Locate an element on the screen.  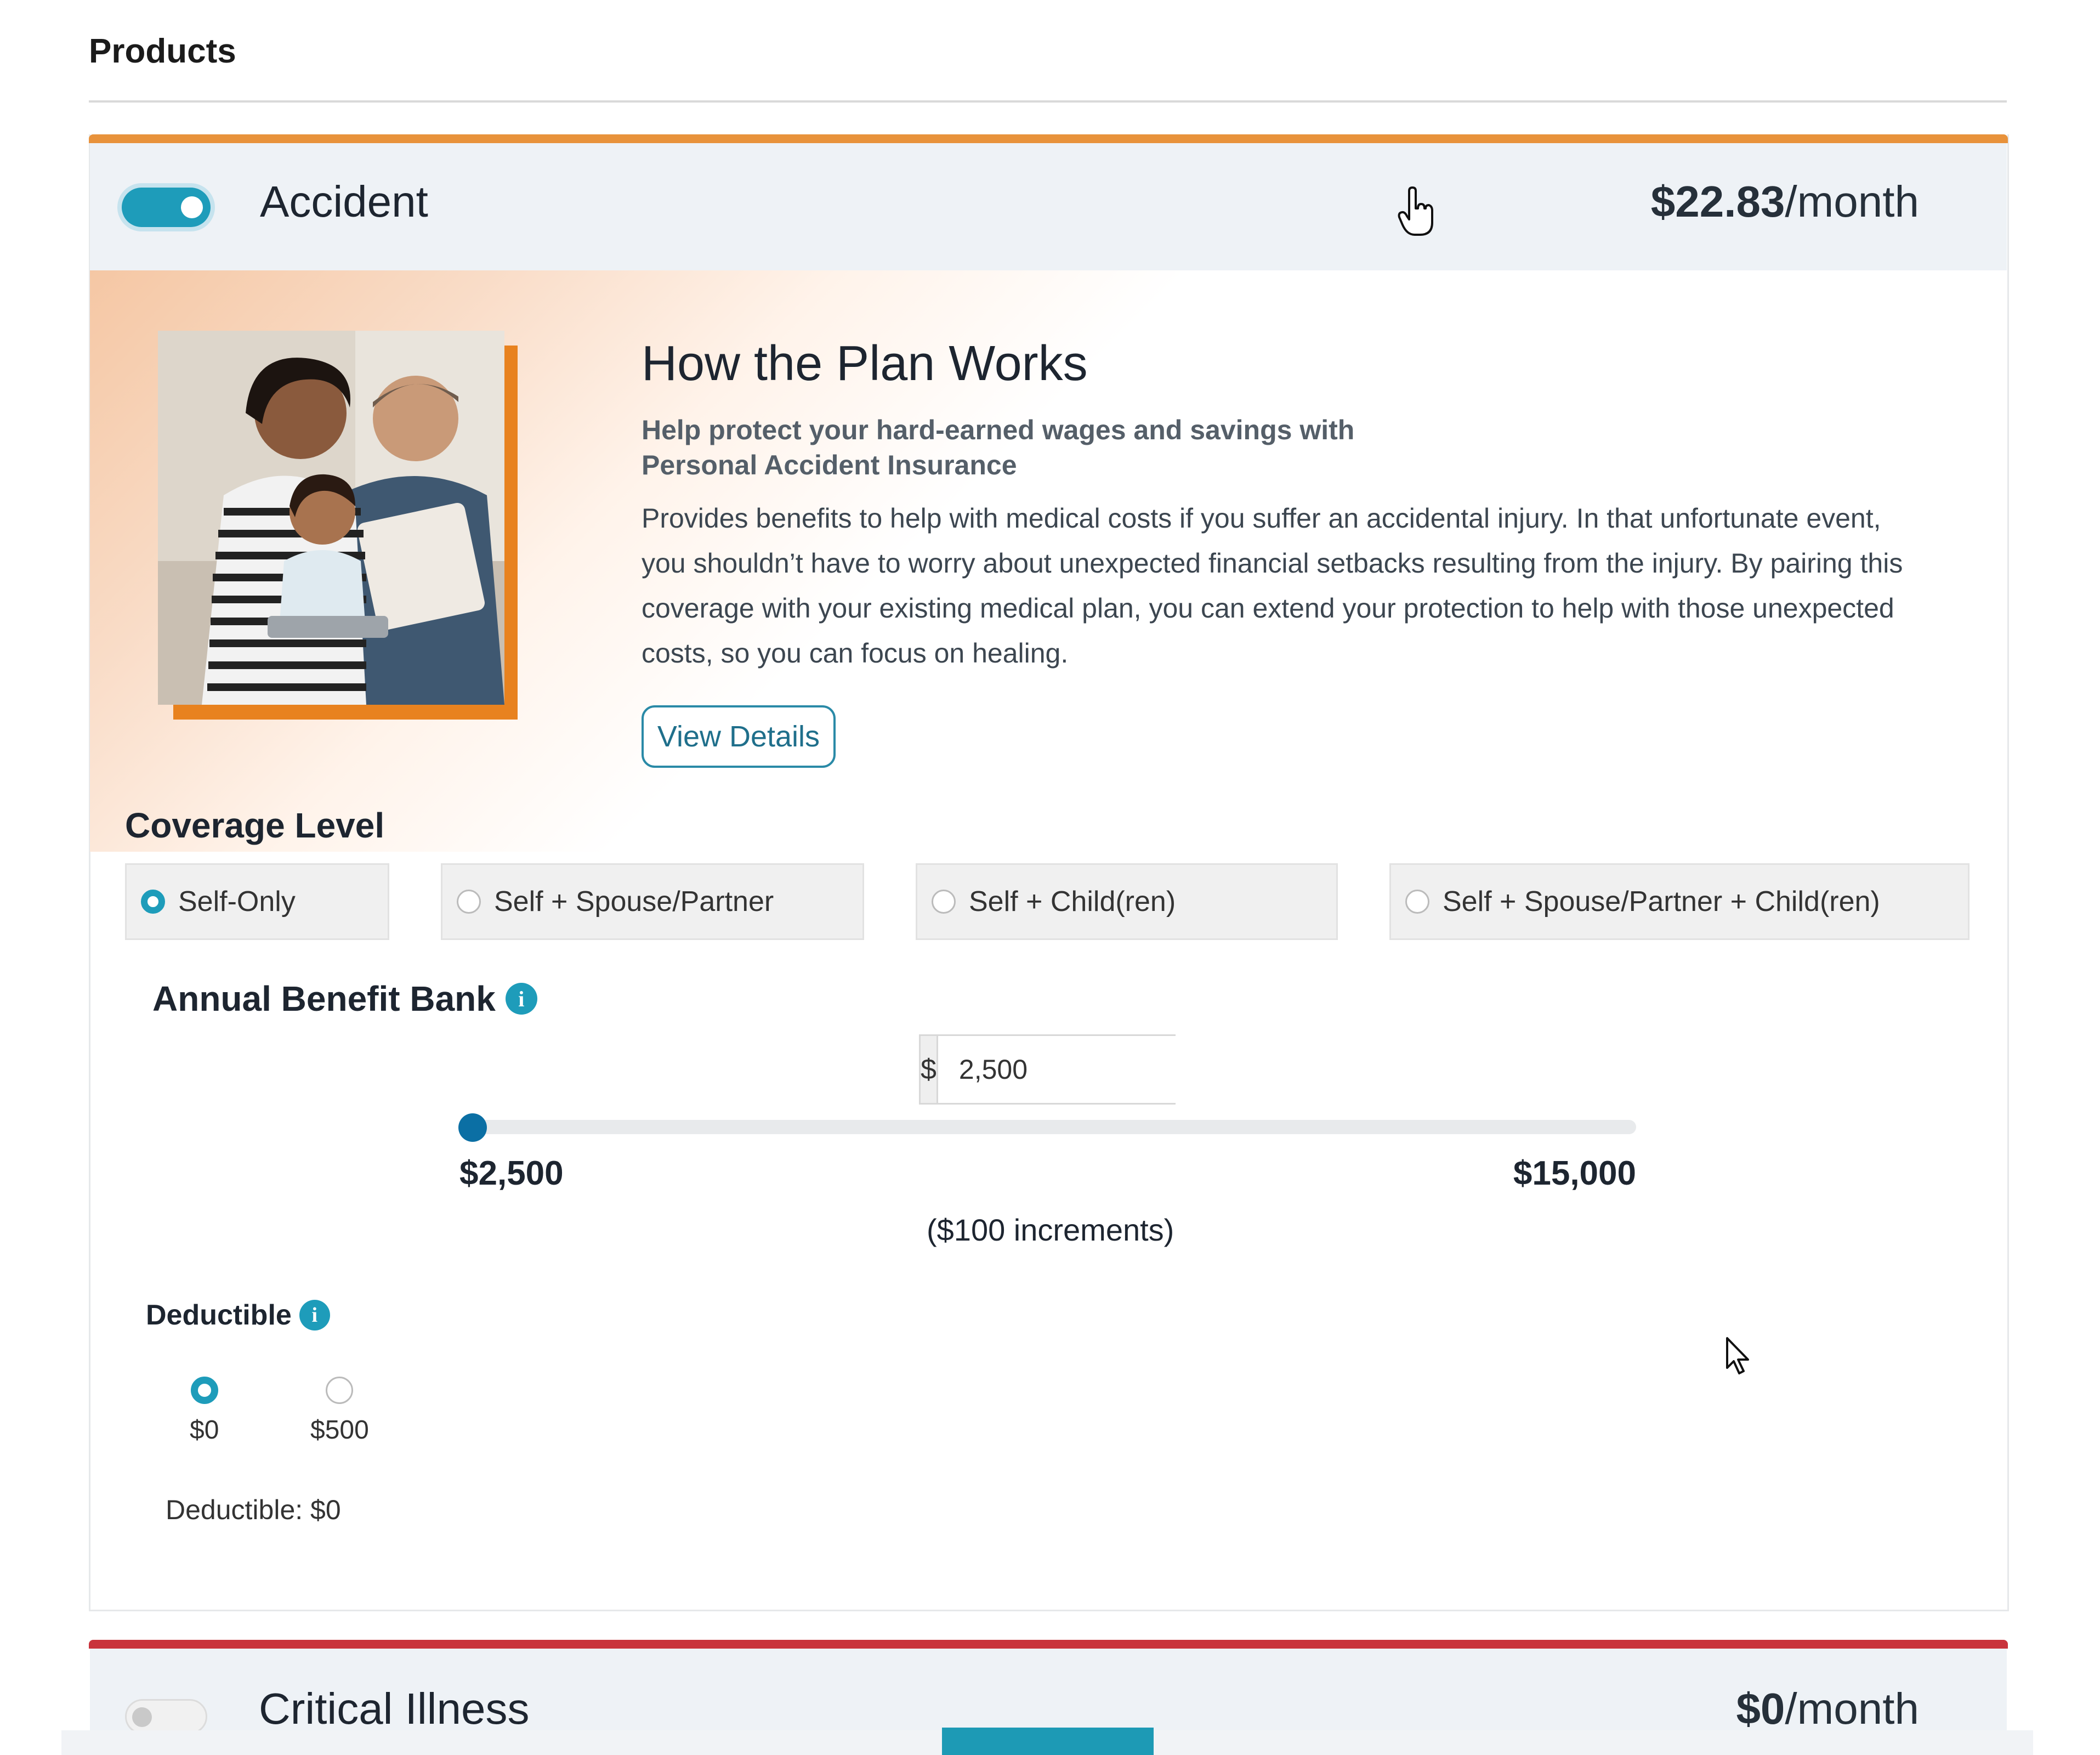
accident-price: $22.83/month is located at coordinates (1785, 202).